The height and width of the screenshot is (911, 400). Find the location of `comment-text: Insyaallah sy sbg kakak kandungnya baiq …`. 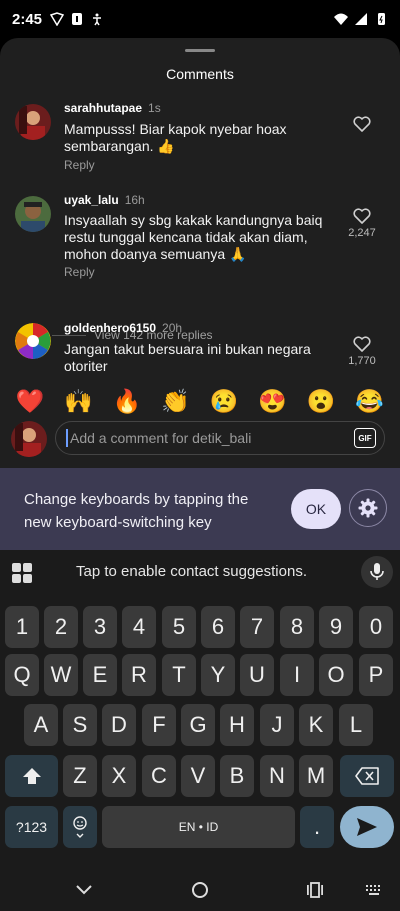

comment-text: Insyaallah sy sbg kakak kandungnya baiq … is located at coordinates (193, 237).